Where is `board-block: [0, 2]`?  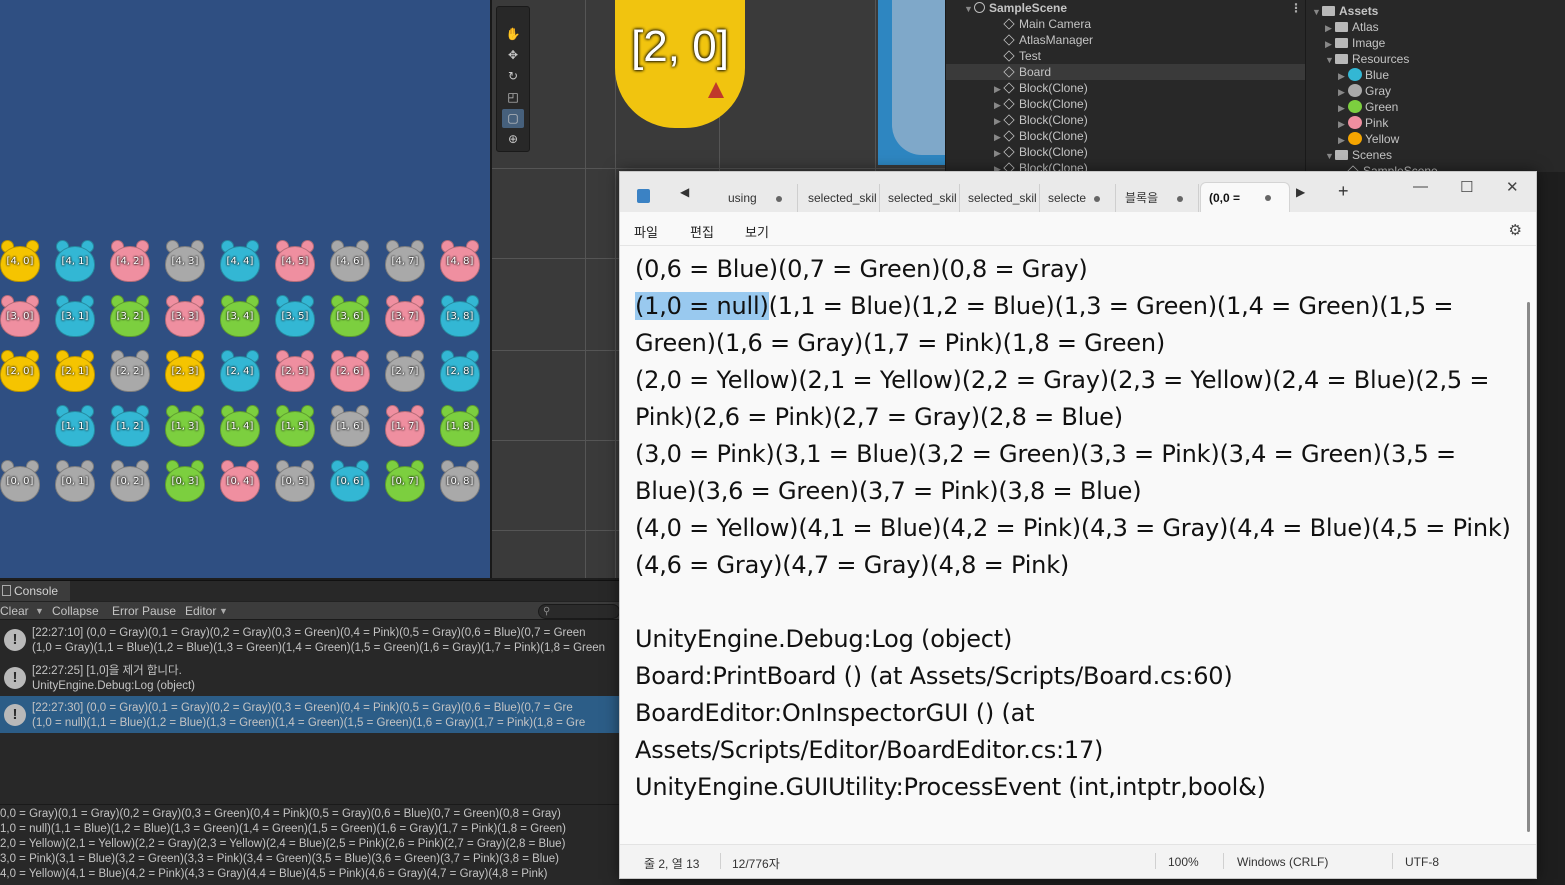 board-block: [0, 2] is located at coordinates (130, 482).